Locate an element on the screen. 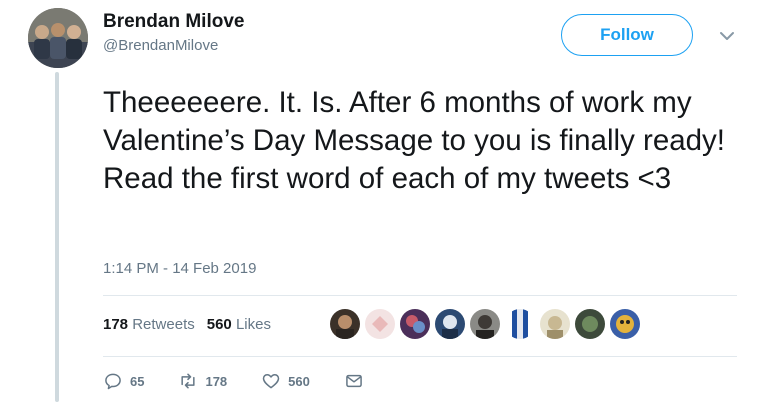 The image size is (768, 402). engagement-stats: 178 Retweets 560 Likes is located at coordinates (187, 324).